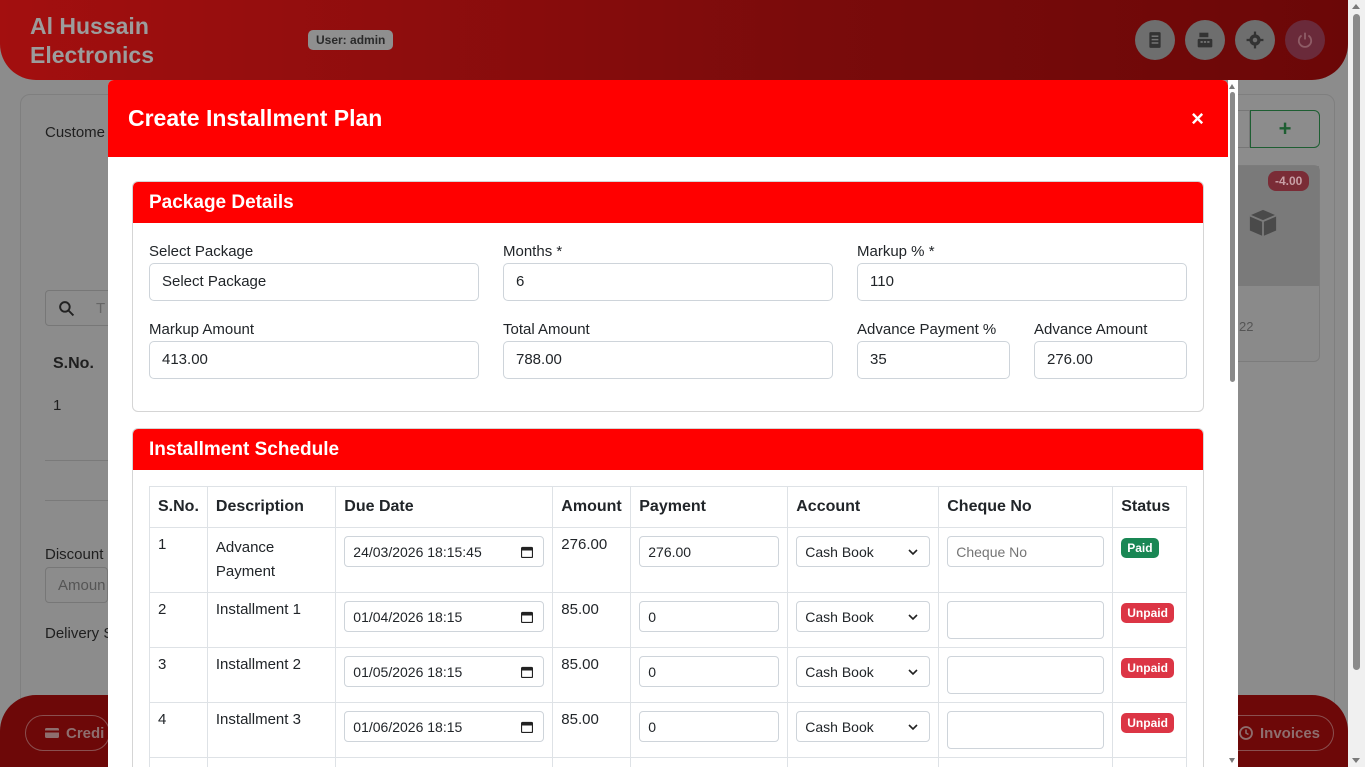  What do you see at coordinates (444, 507) in the screenshot?
I see `column-header: Due Date` at bounding box center [444, 507].